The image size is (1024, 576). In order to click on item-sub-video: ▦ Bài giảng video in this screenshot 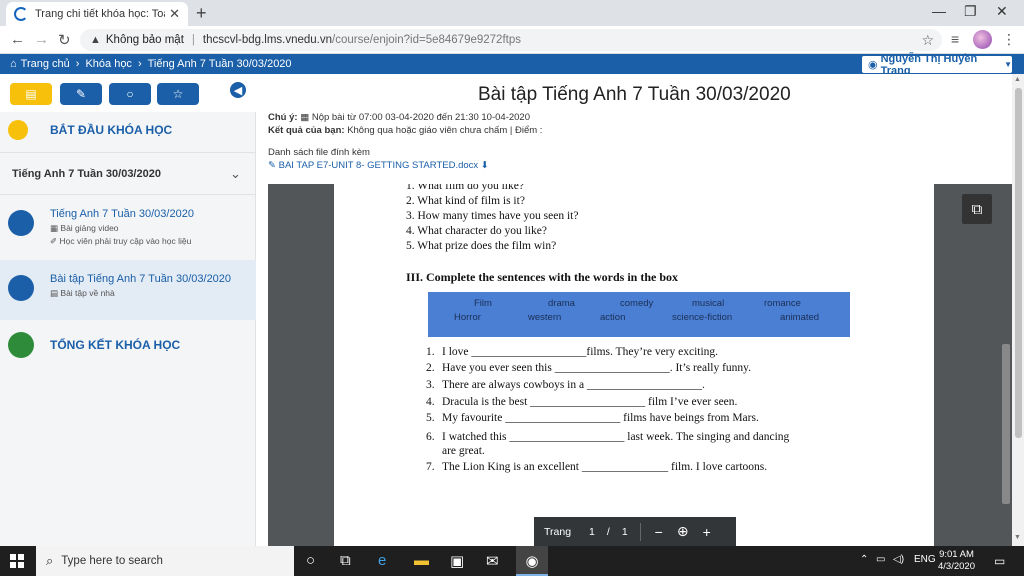, I will do `click(84, 228)`.